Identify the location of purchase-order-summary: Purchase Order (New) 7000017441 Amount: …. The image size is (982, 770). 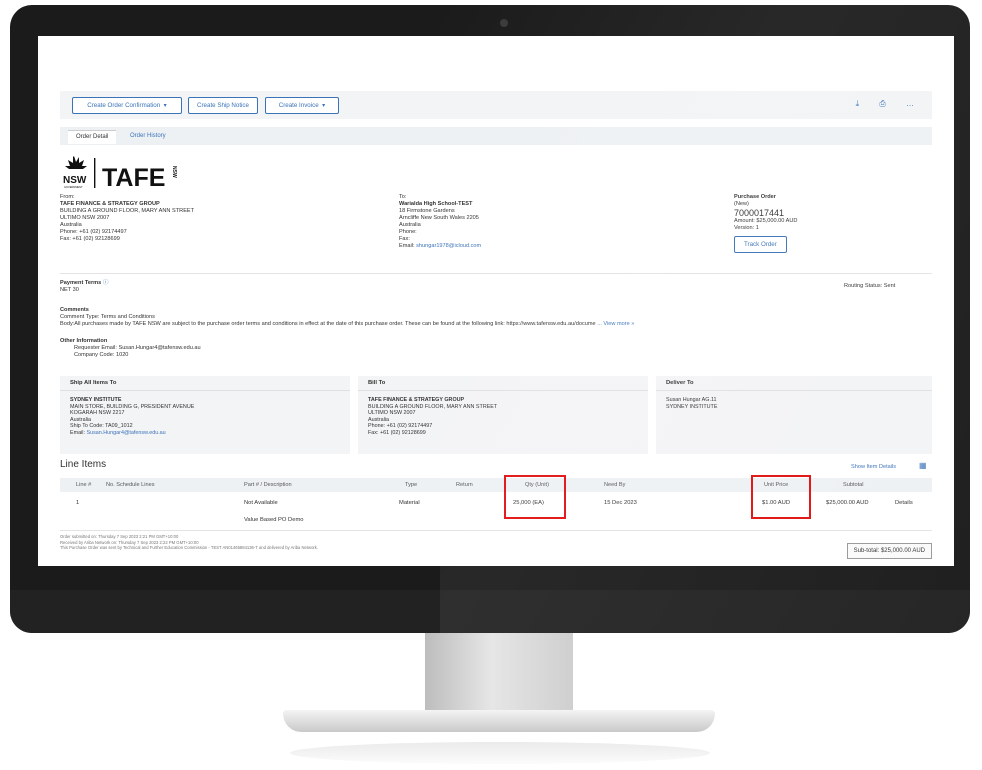
(814, 223).